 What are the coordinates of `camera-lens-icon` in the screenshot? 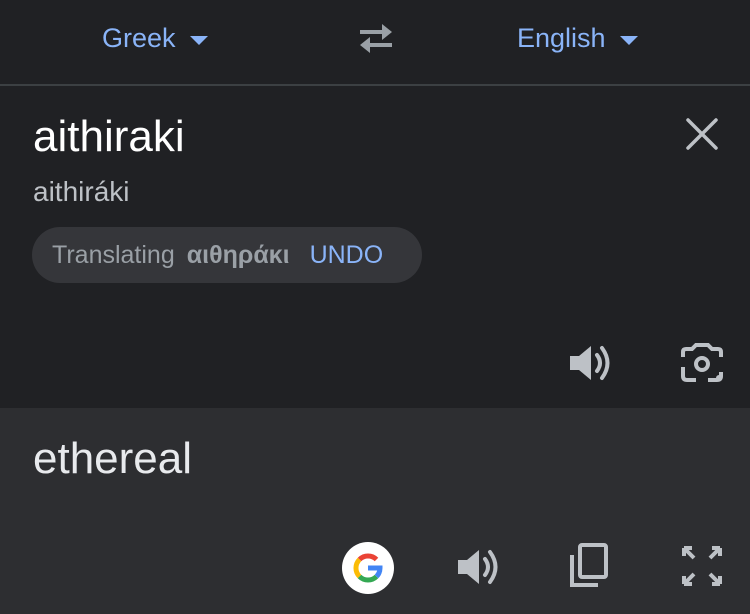 It's located at (702, 363).